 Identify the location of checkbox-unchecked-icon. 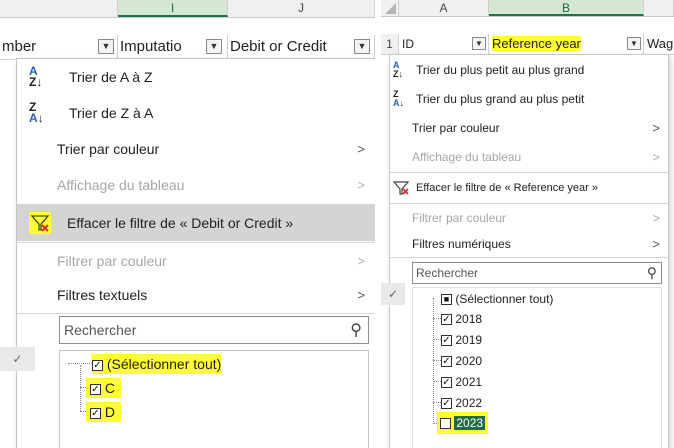
(445, 424).